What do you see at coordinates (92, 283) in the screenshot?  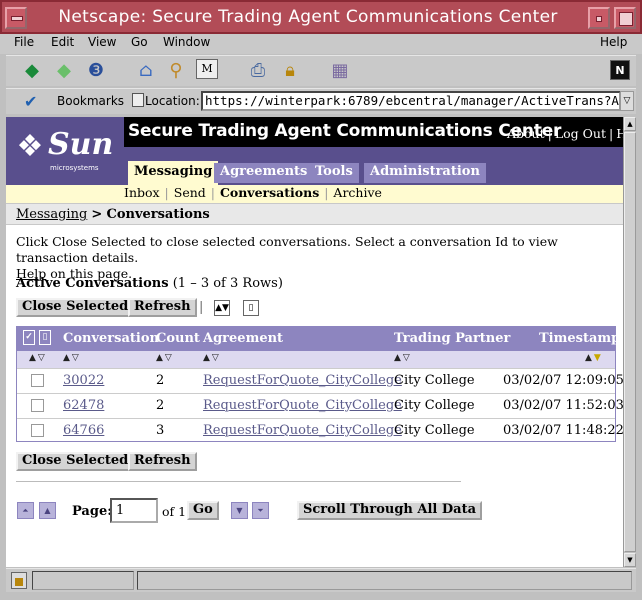 I see `section-heading: Active Conversations` at bounding box center [92, 283].